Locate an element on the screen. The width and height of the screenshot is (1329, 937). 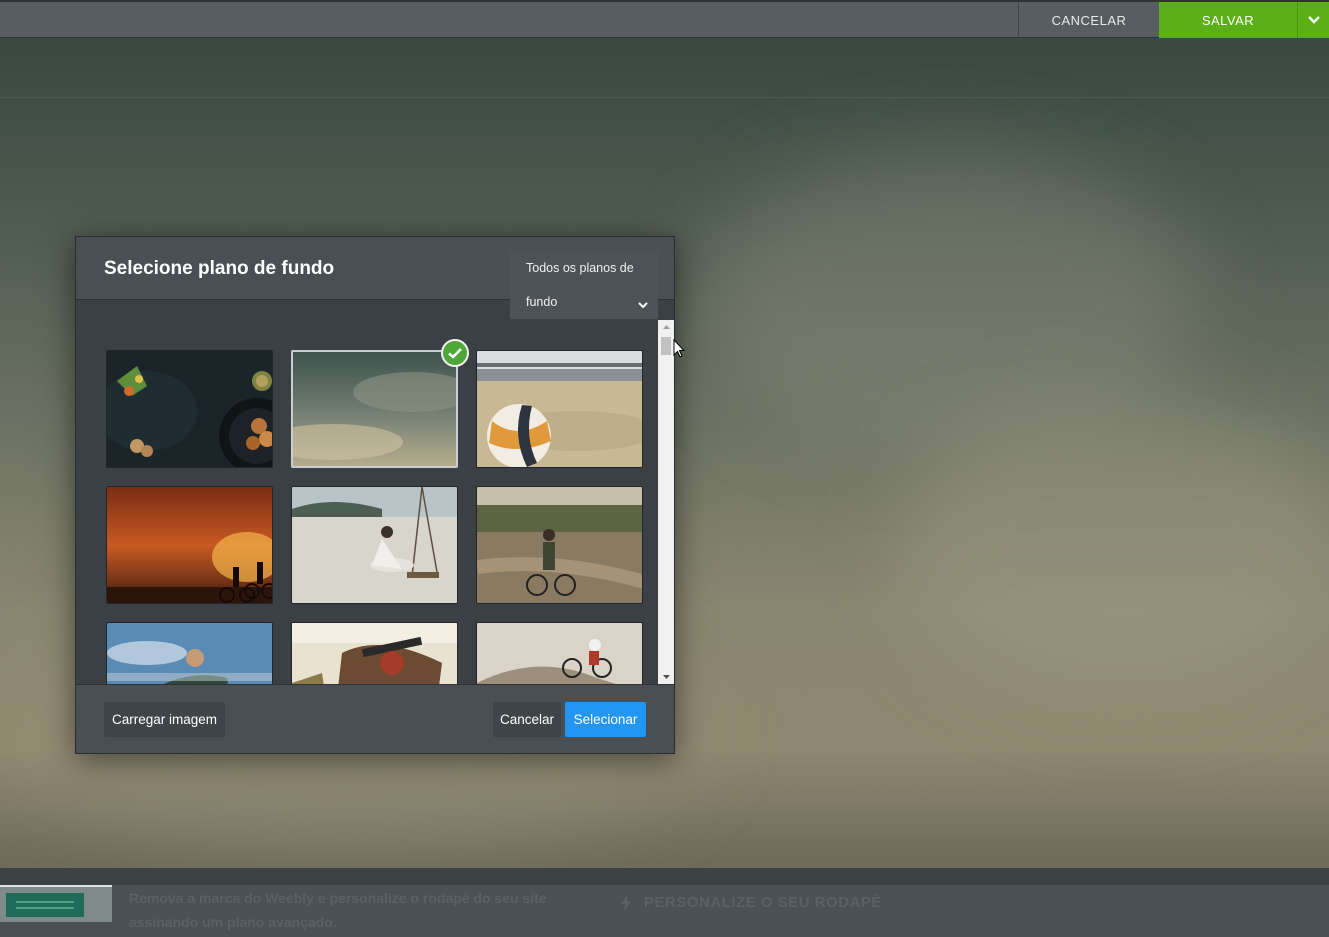
thumbnail-food-dark-table is located at coordinates (189, 409).